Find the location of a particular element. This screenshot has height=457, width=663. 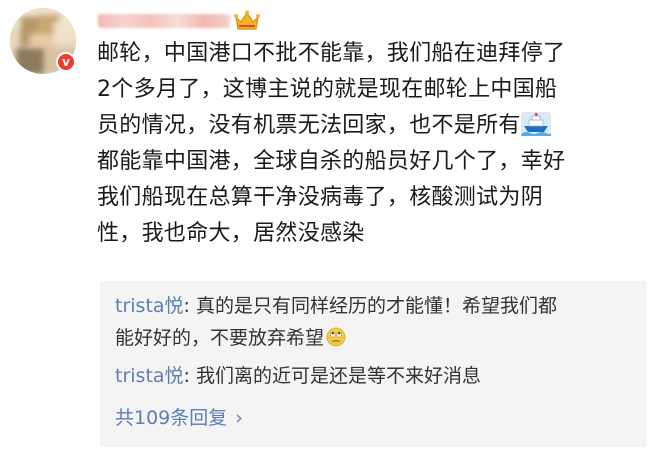

username-row is located at coordinates (179, 21).